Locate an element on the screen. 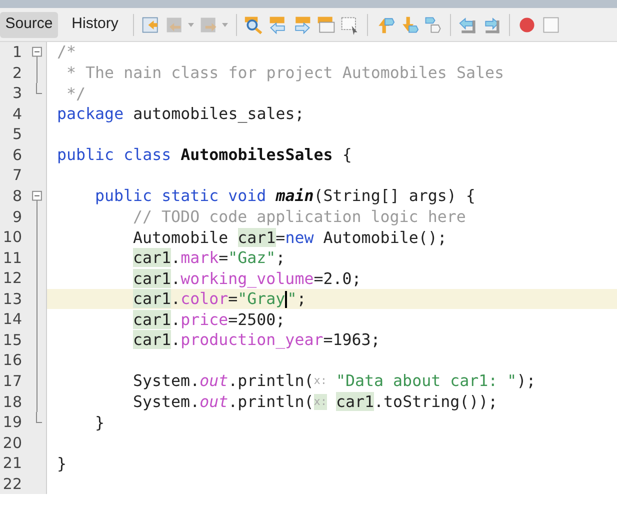  editor-tab: History is located at coordinates (95, 25).